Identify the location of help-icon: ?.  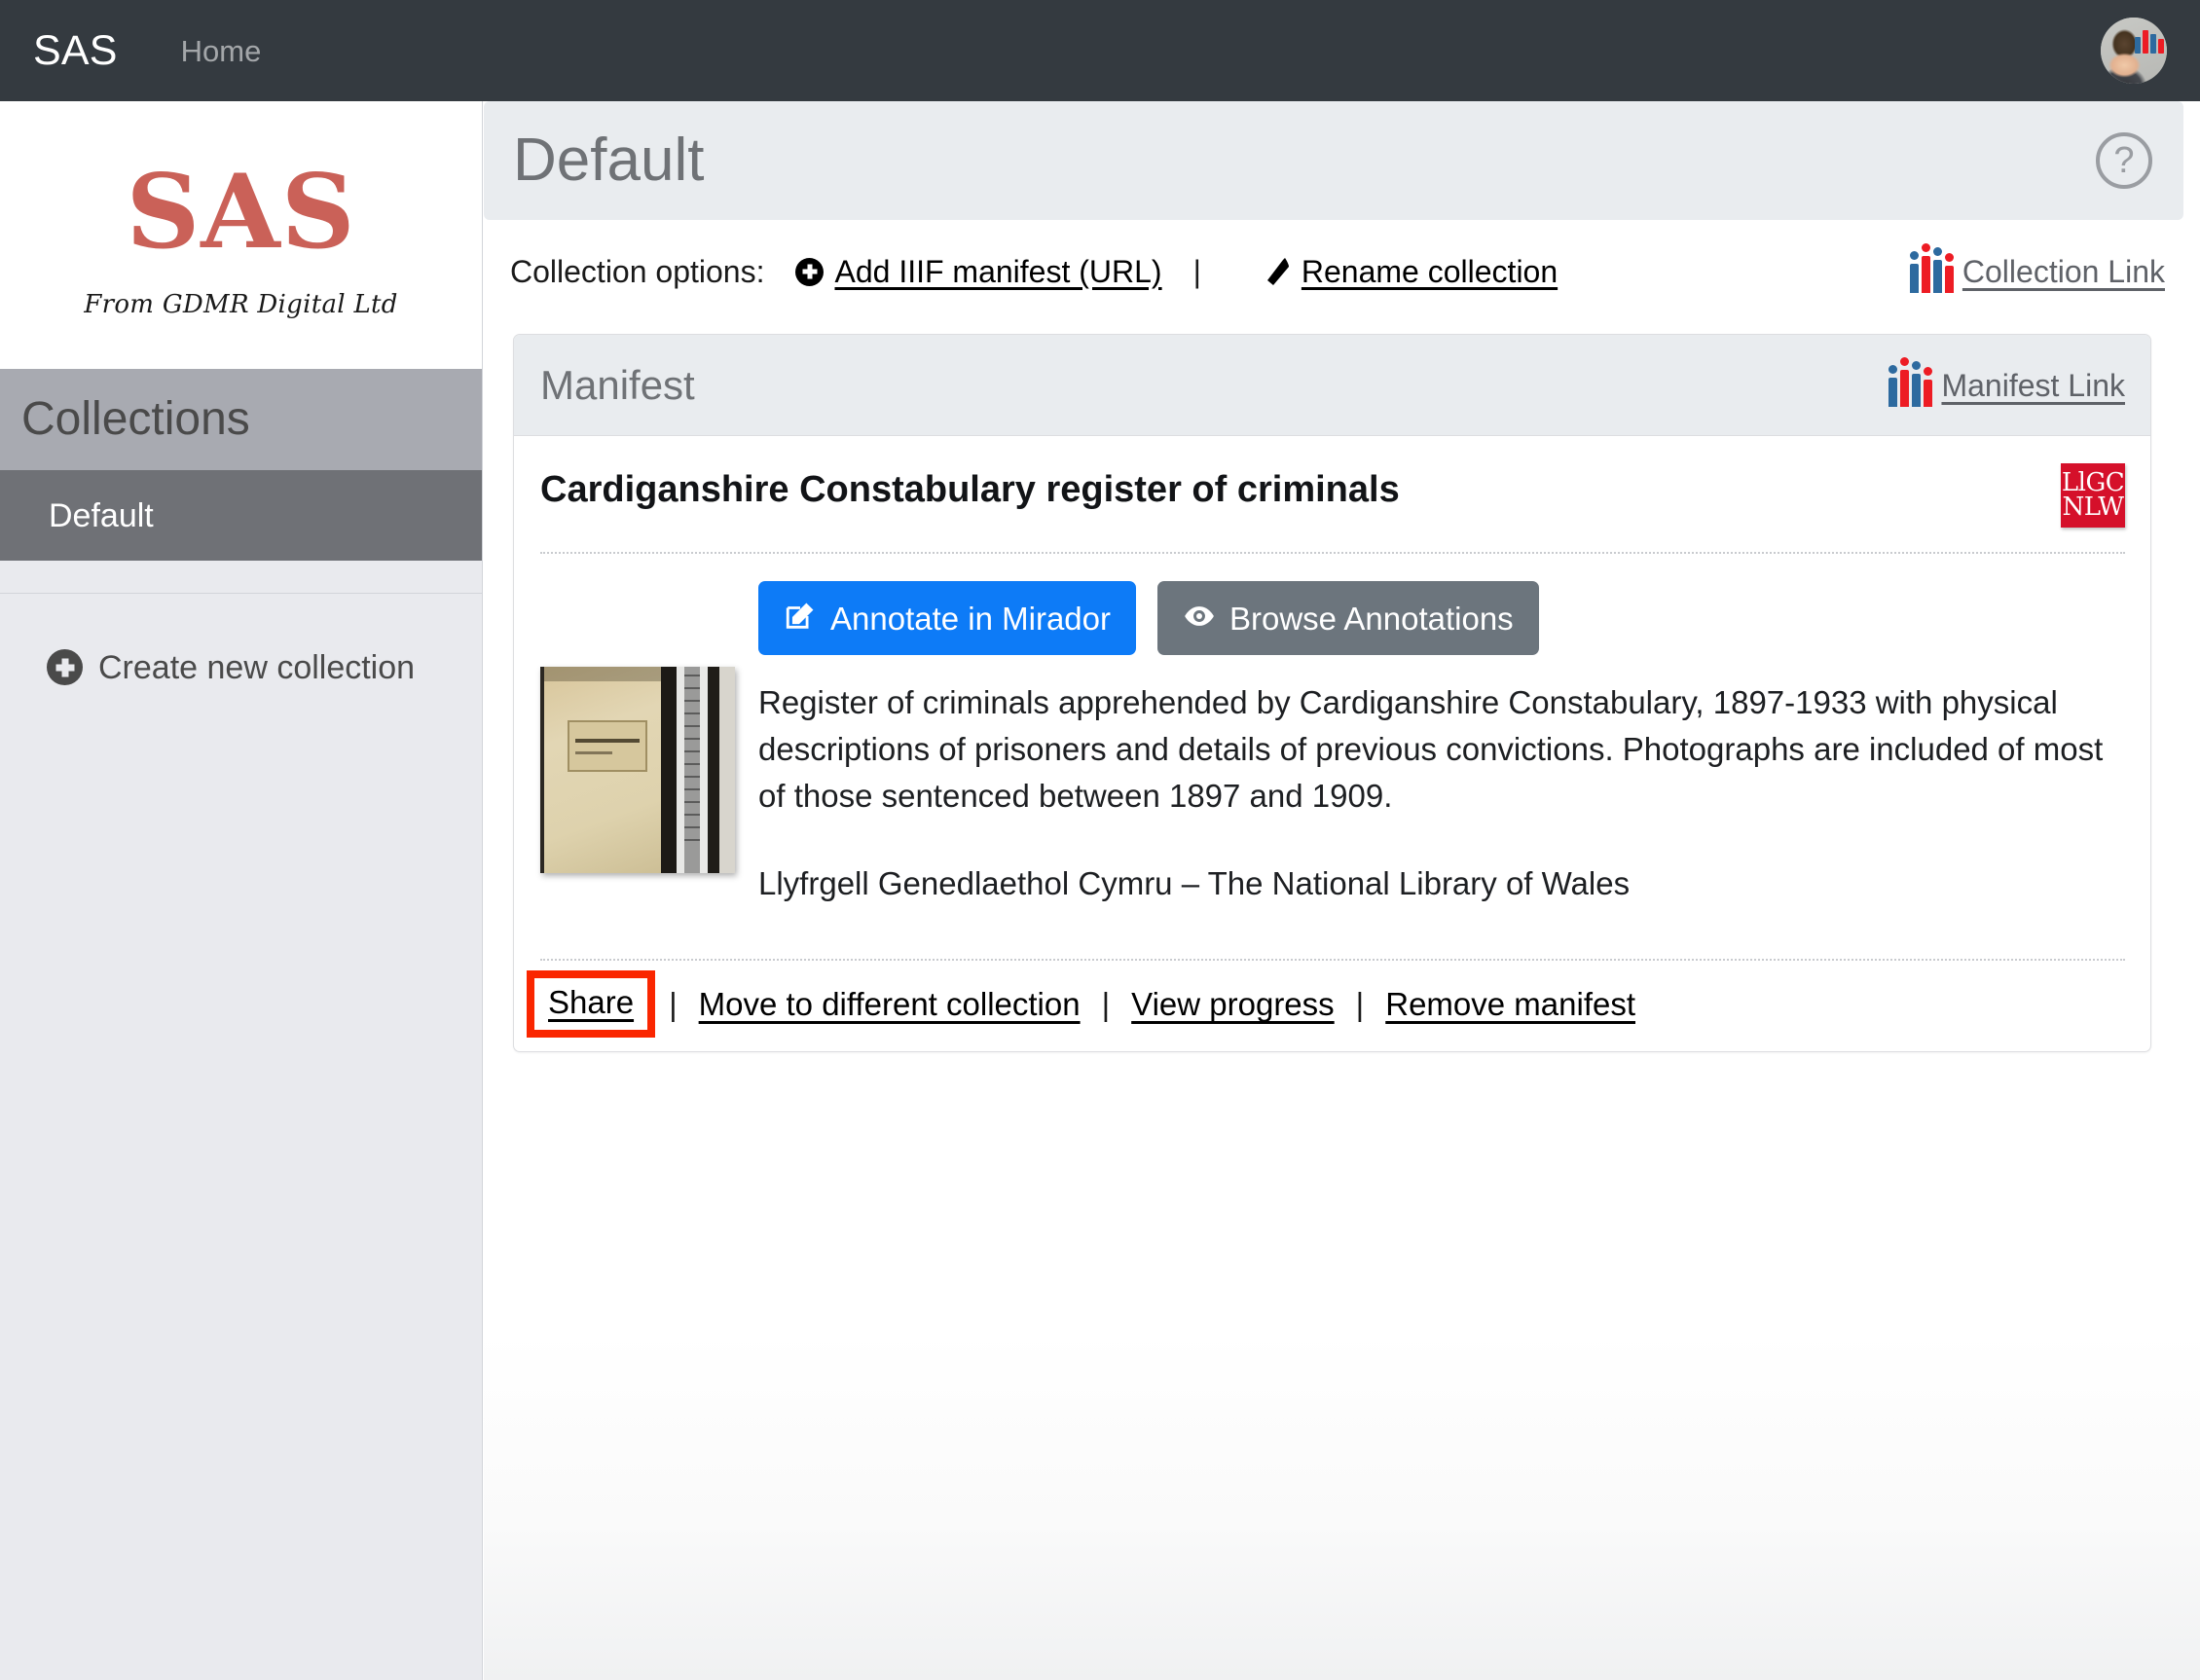
(2124, 160).